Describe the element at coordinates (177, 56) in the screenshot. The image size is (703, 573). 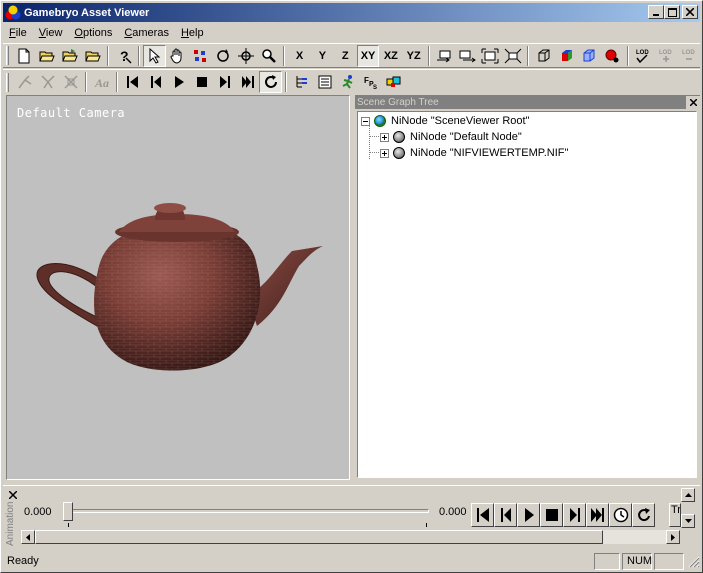
I see `pan-hand-icon` at that location.